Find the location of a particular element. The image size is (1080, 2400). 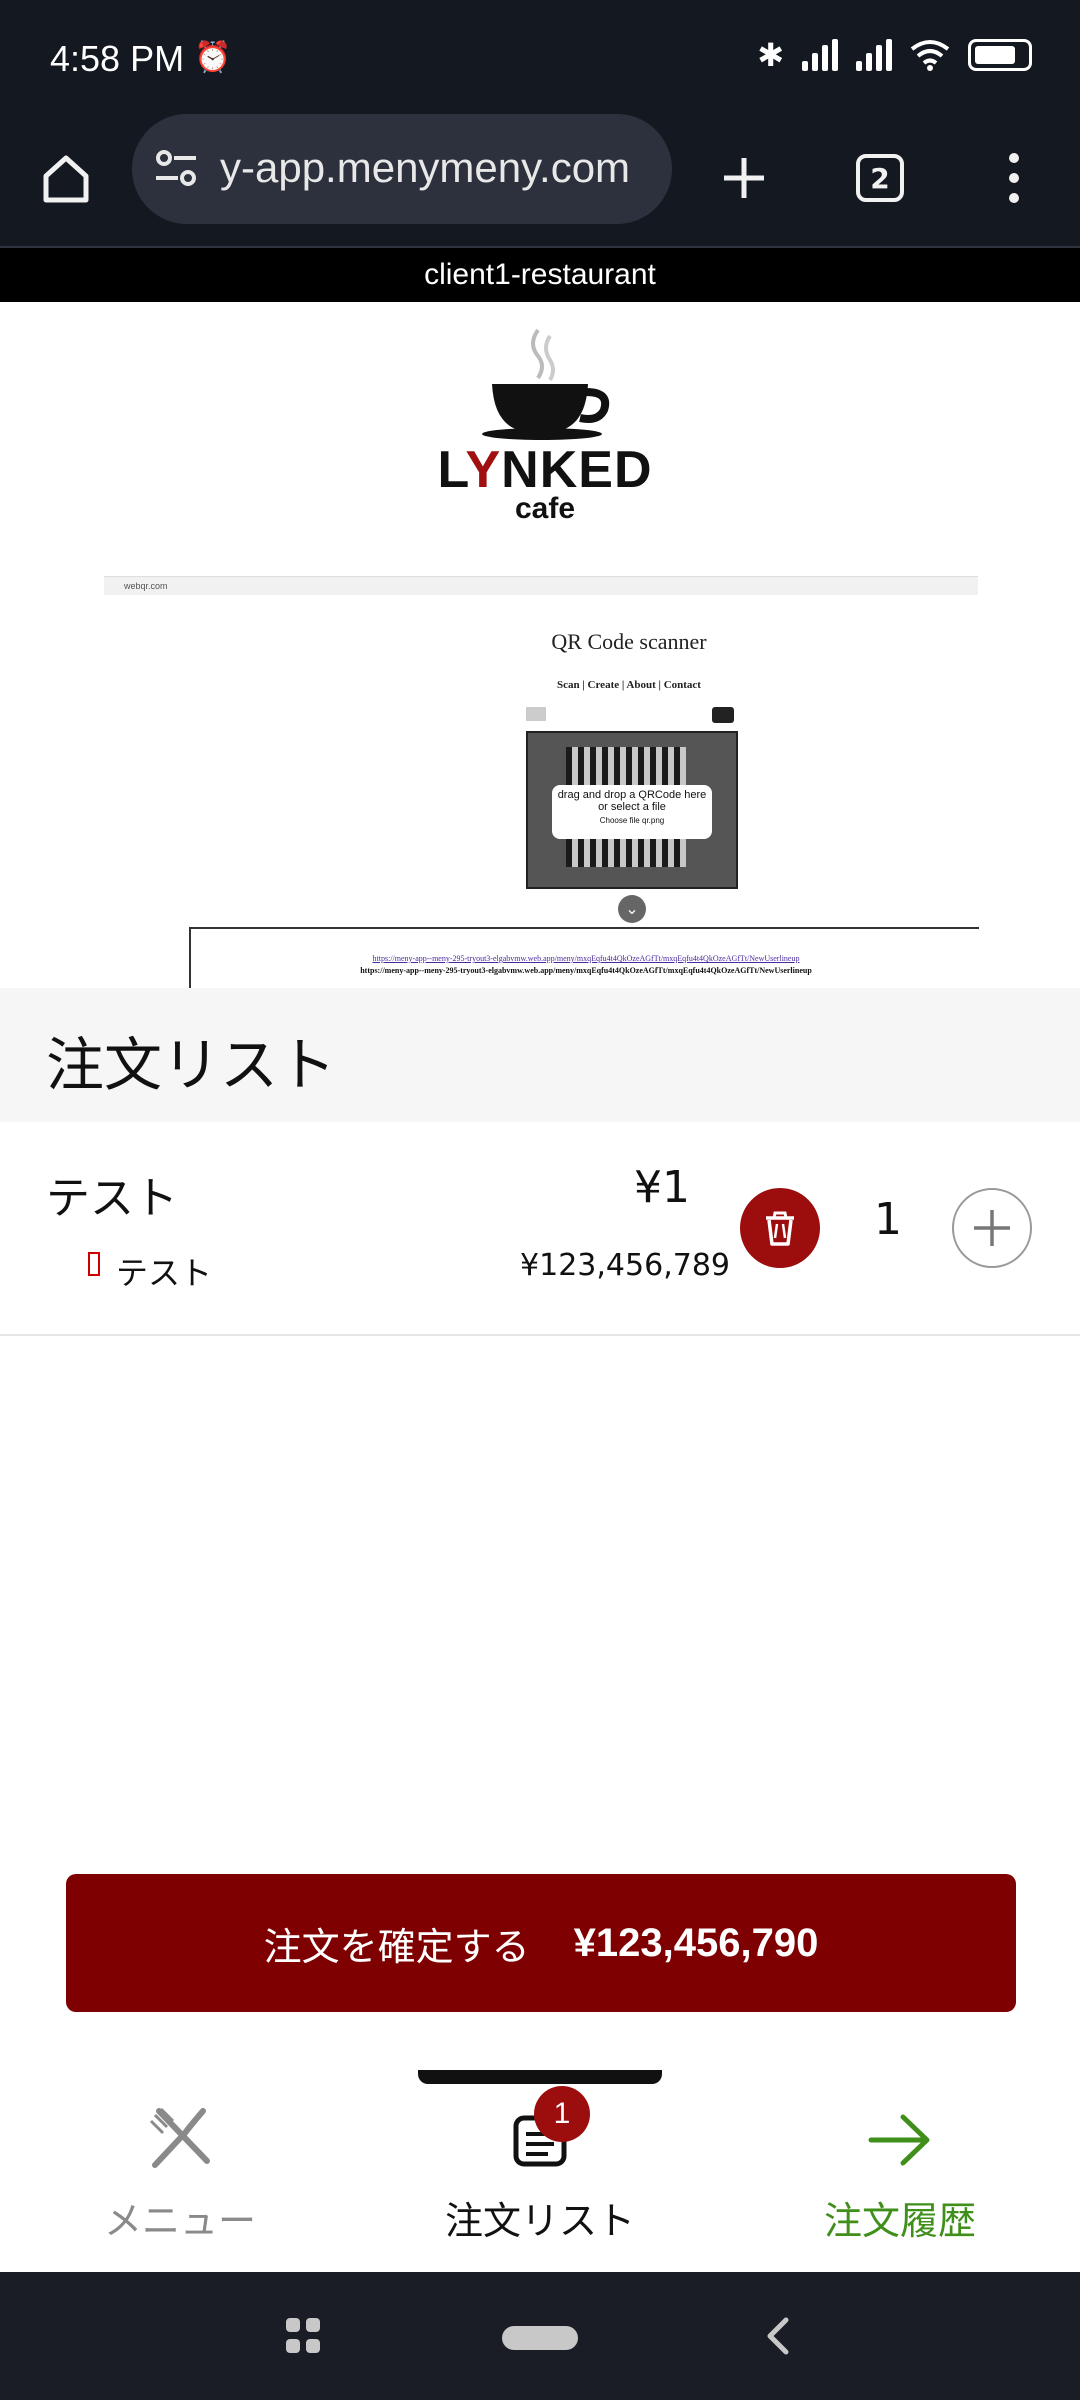

delete-item-button is located at coordinates (780, 1228).